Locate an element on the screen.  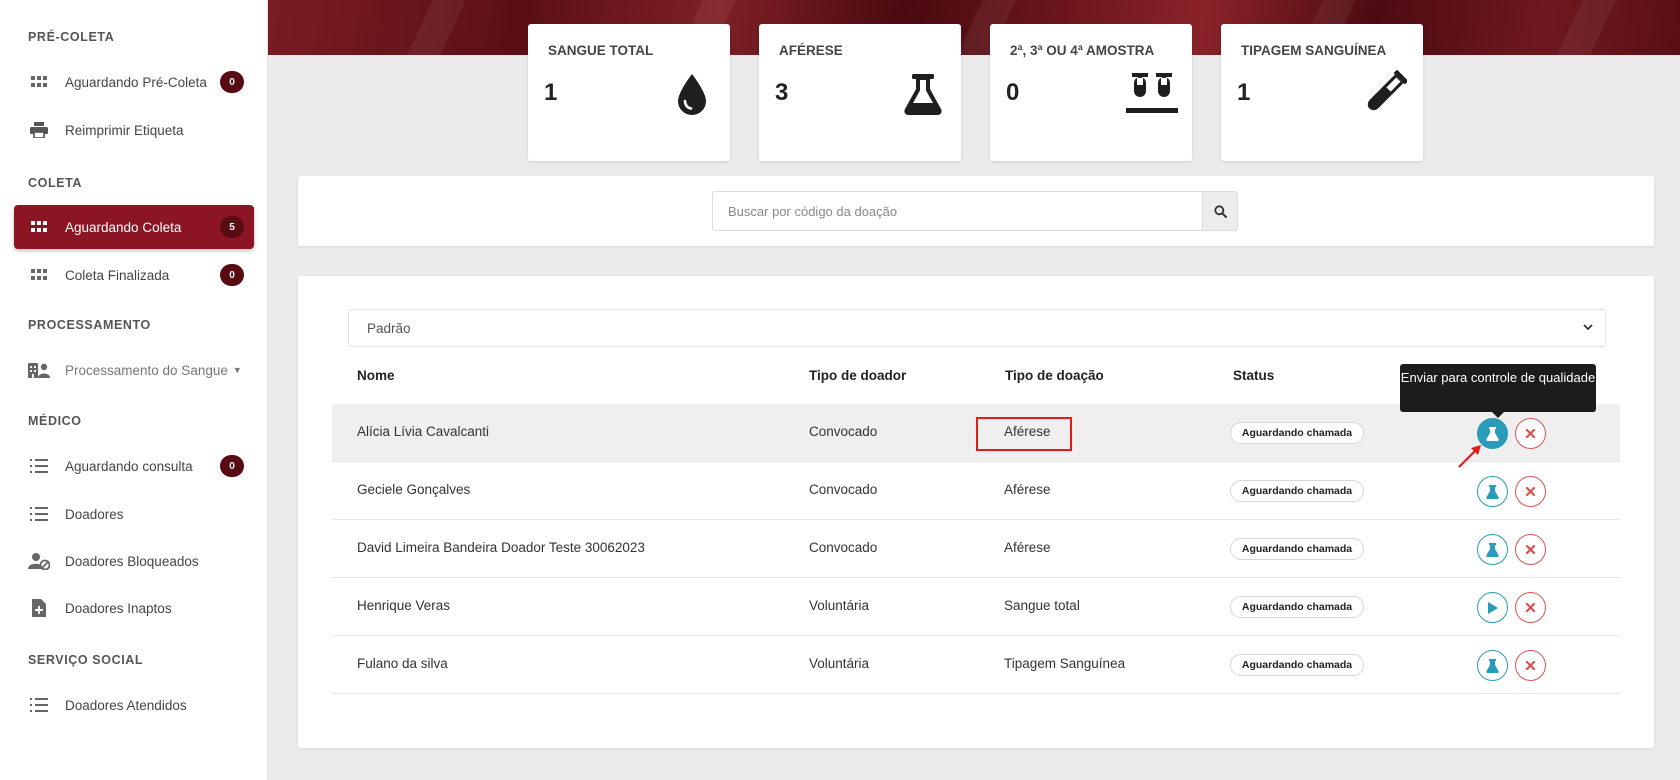
cell-tipo-doacao: Aférese is located at coordinates (1027, 547).